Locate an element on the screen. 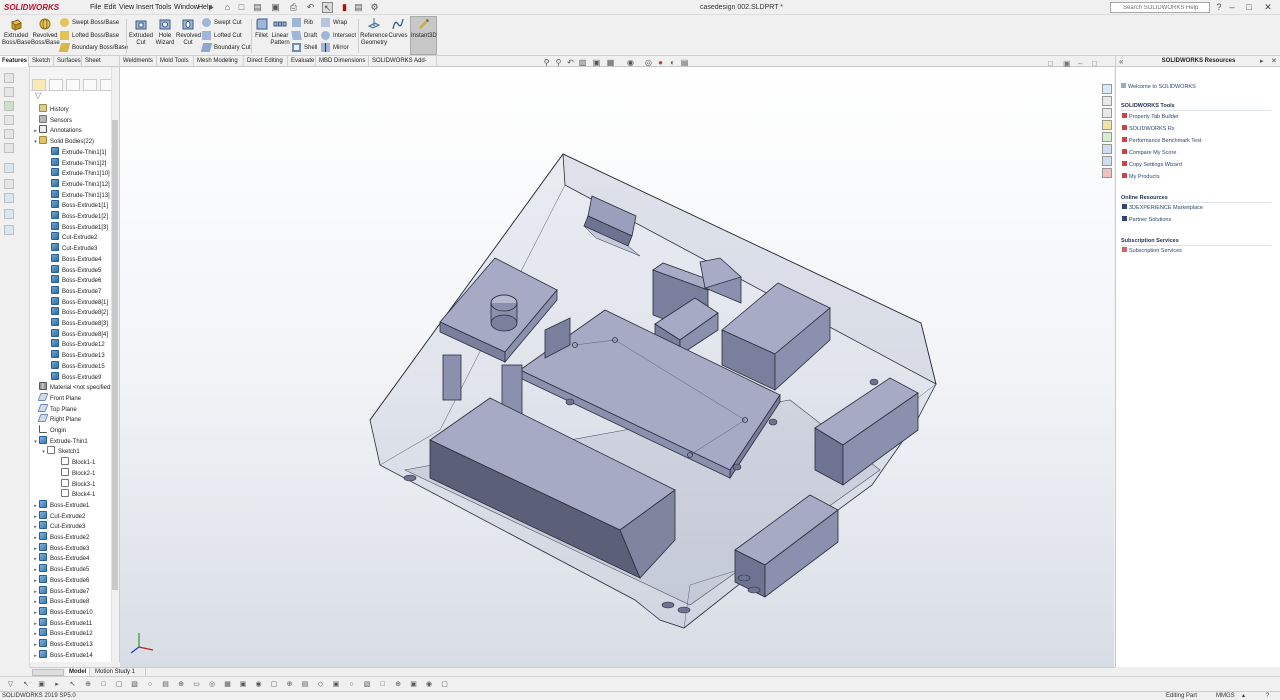 This screenshot has width=1280, height=700. tree-item-solid-body: Boss-Extrude4 is located at coordinates (81, 259).